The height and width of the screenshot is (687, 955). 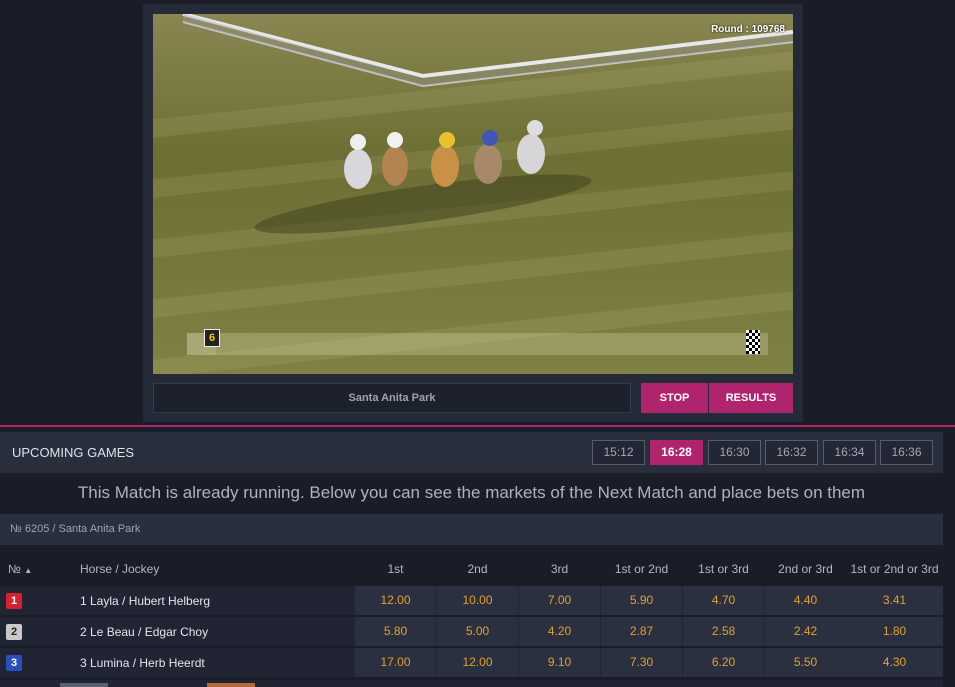 I want to click on horse-number-badge: 2, so click(x=14, y=632).